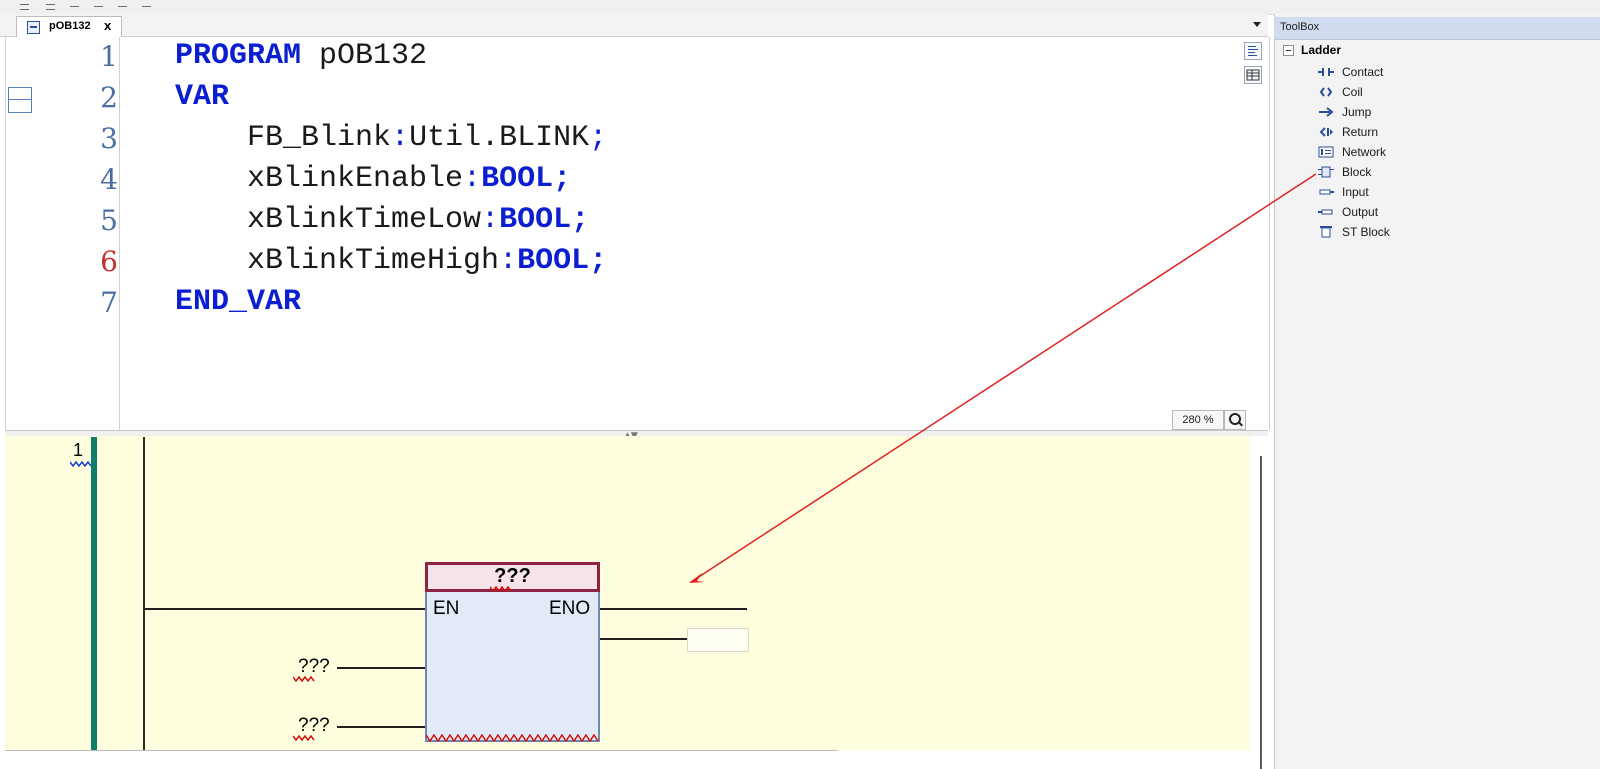  What do you see at coordinates (673, 609) in the screenshot?
I see `eno-wire` at bounding box center [673, 609].